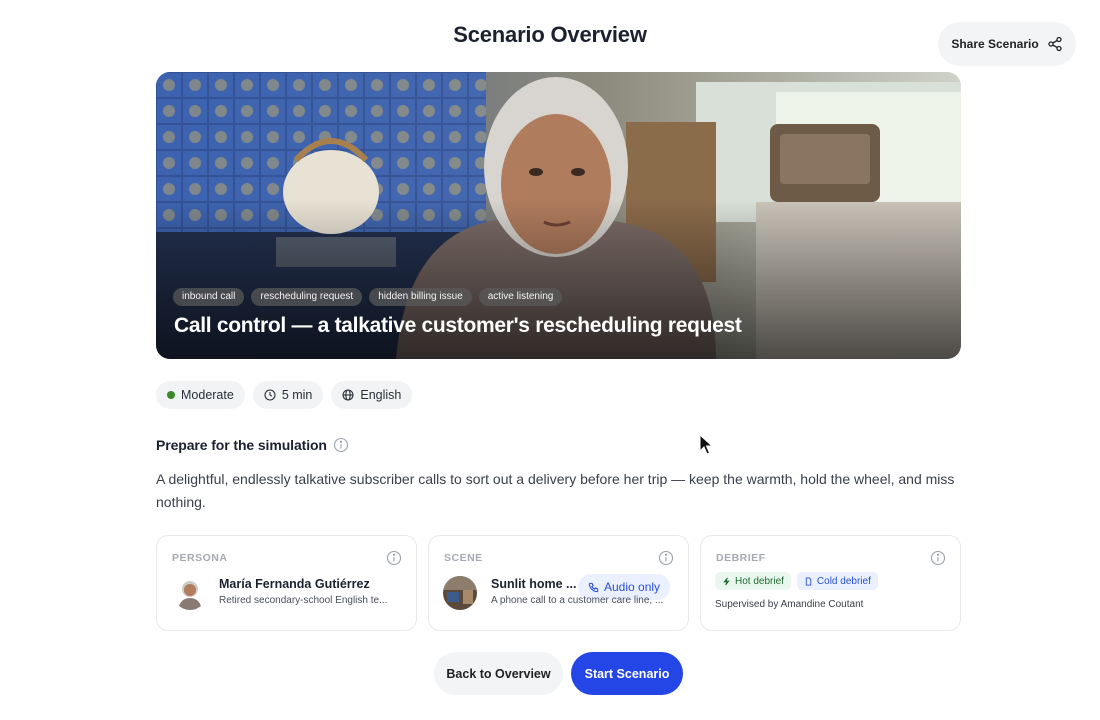 The height and width of the screenshot is (720, 1100). I want to click on difficulty-label: Moderate, so click(207, 395).